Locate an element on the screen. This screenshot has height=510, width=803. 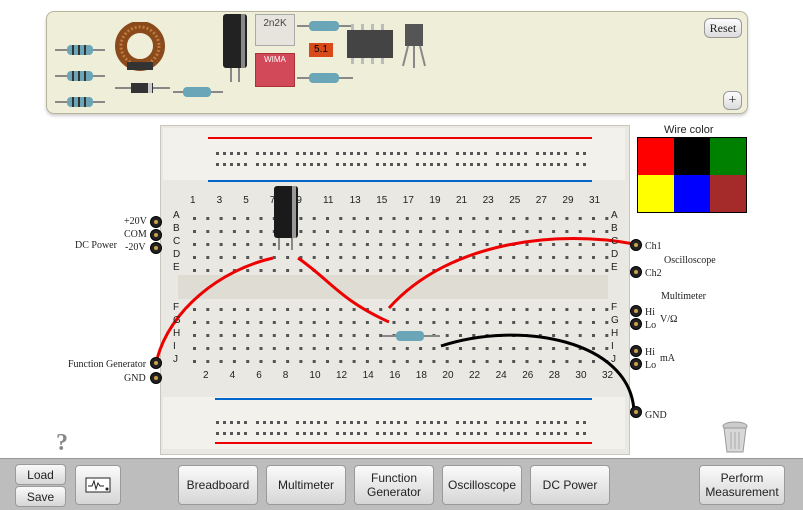
mm-lo-label: Lo is located at coordinates (651, 325).